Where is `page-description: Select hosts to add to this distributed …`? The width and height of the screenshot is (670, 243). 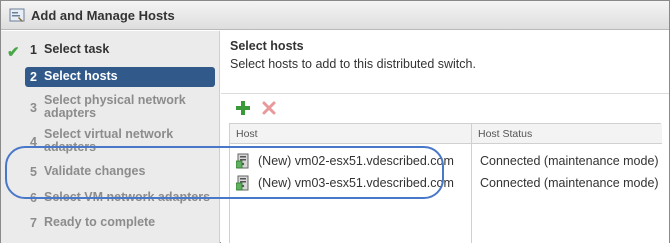 page-description: Select hosts to add to this distributed … is located at coordinates (353, 64).